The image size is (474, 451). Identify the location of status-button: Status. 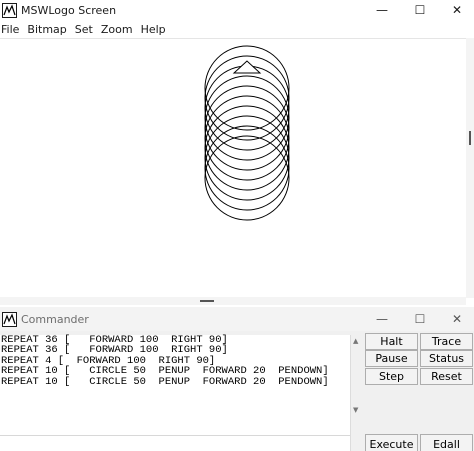
(446, 358).